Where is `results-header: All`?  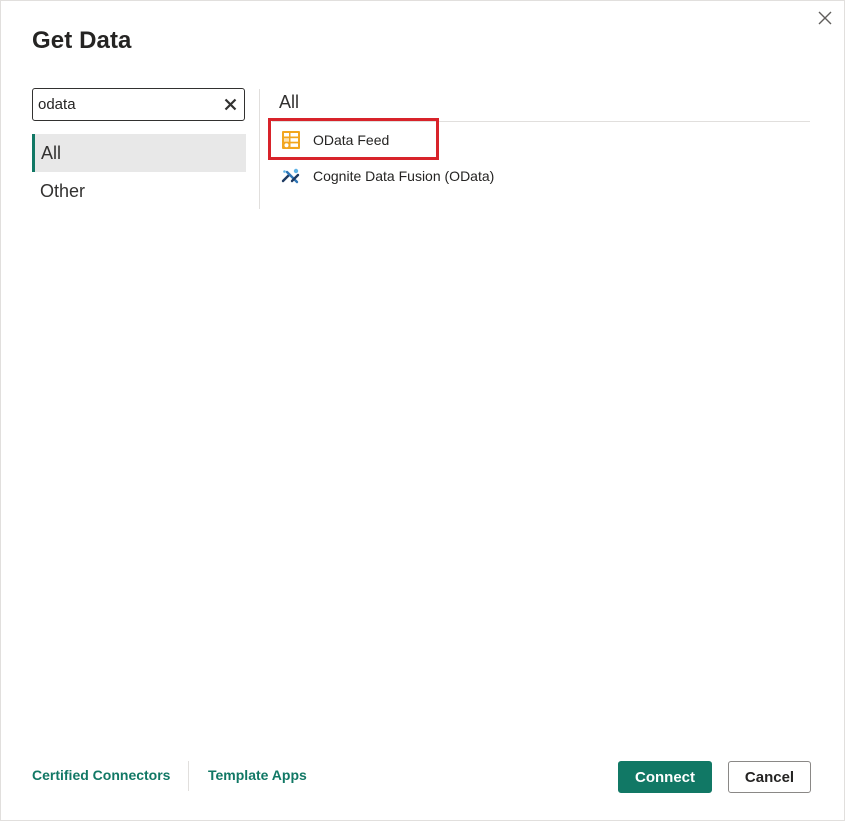
results-header: All is located at coordinates (289, 102).